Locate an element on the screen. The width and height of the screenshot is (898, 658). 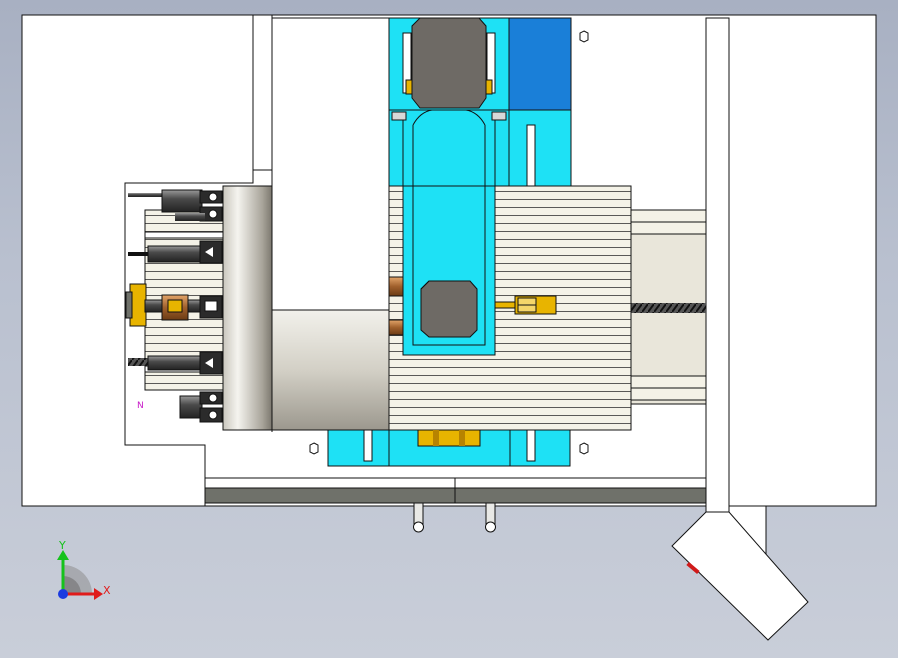
coordinate-triad: Y X is located at coordinates (84, 569).